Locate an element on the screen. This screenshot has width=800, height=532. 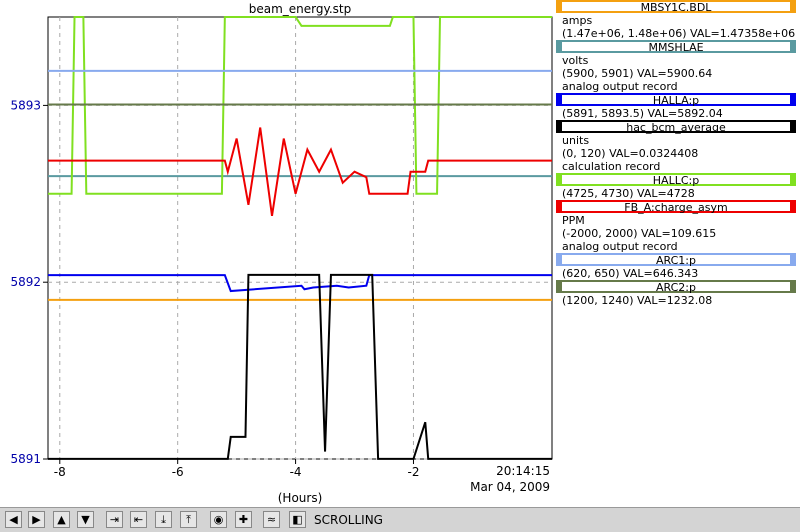
legend-entry-hallc-p: HALLC:p is located at coordinates (676, 180).